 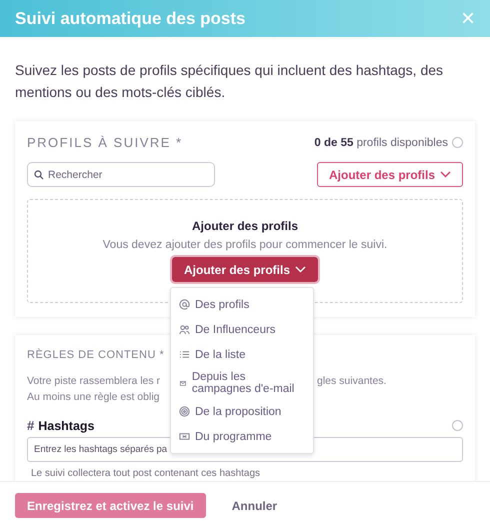 What do you see at coordinates (121, 174) in the screenshot?
I see `search-field: Rechercher` at bounding box center [121, 174].